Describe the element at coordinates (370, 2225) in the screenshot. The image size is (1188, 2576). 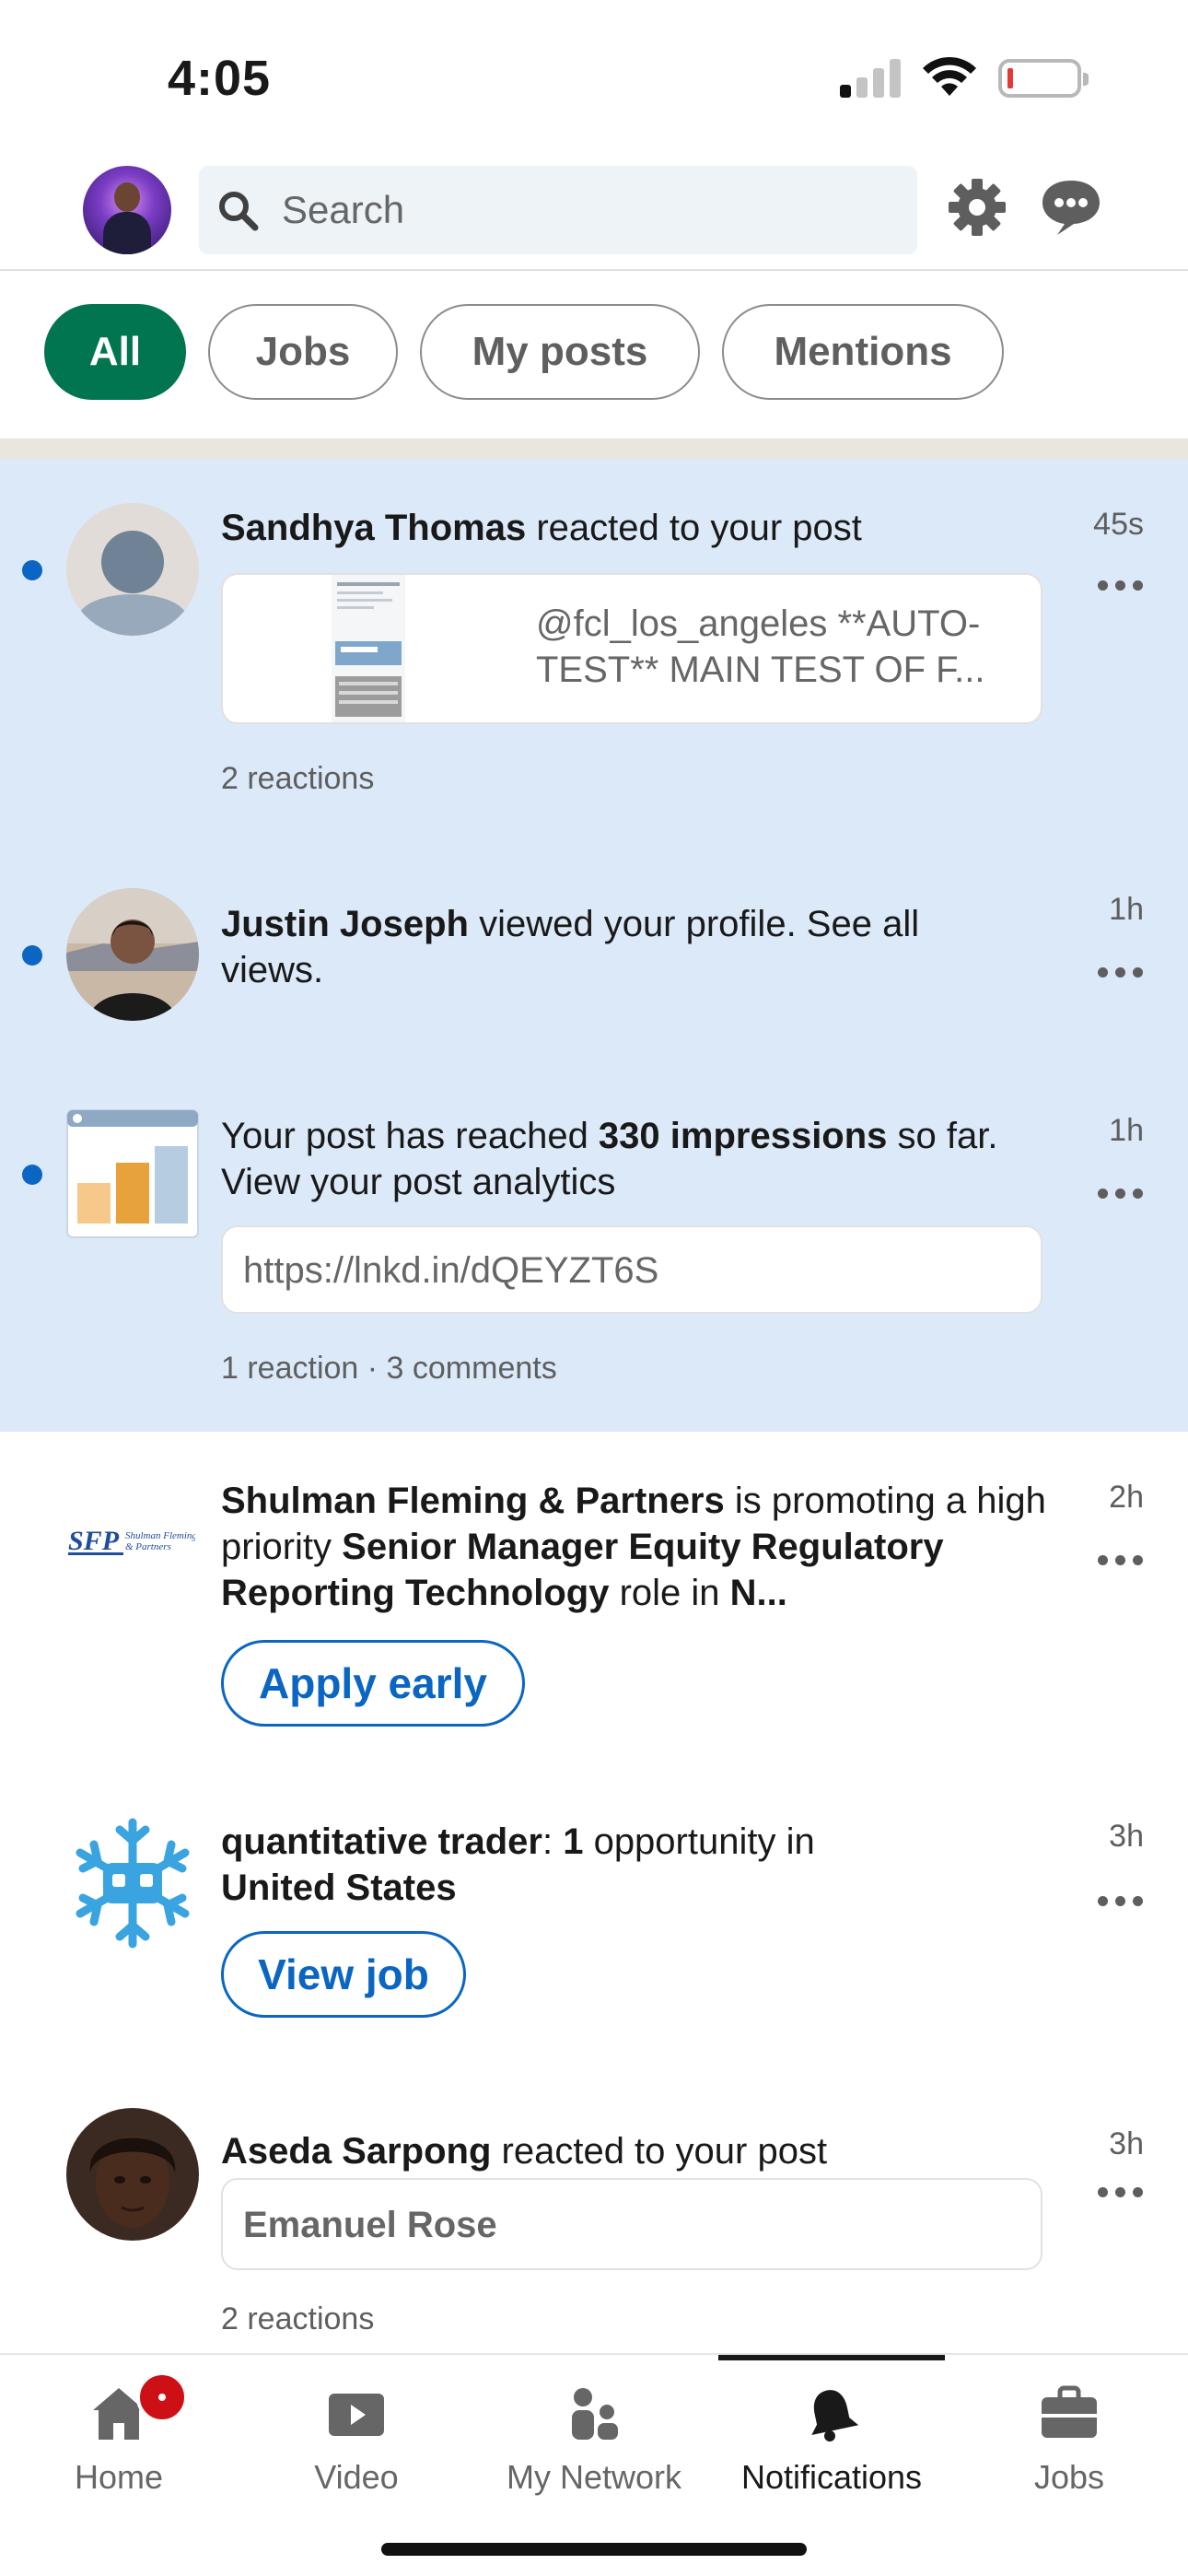
I see `post-snippet: Emanuel Rose` at that location.